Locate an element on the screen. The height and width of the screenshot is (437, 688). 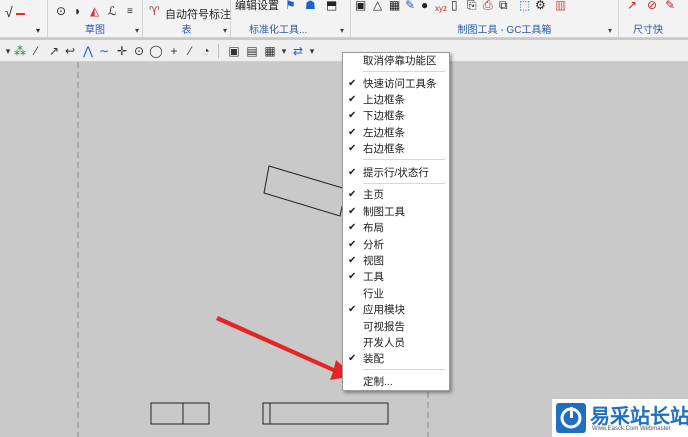
view-fit-icon: ▣ is located at coordinates (234, 51).